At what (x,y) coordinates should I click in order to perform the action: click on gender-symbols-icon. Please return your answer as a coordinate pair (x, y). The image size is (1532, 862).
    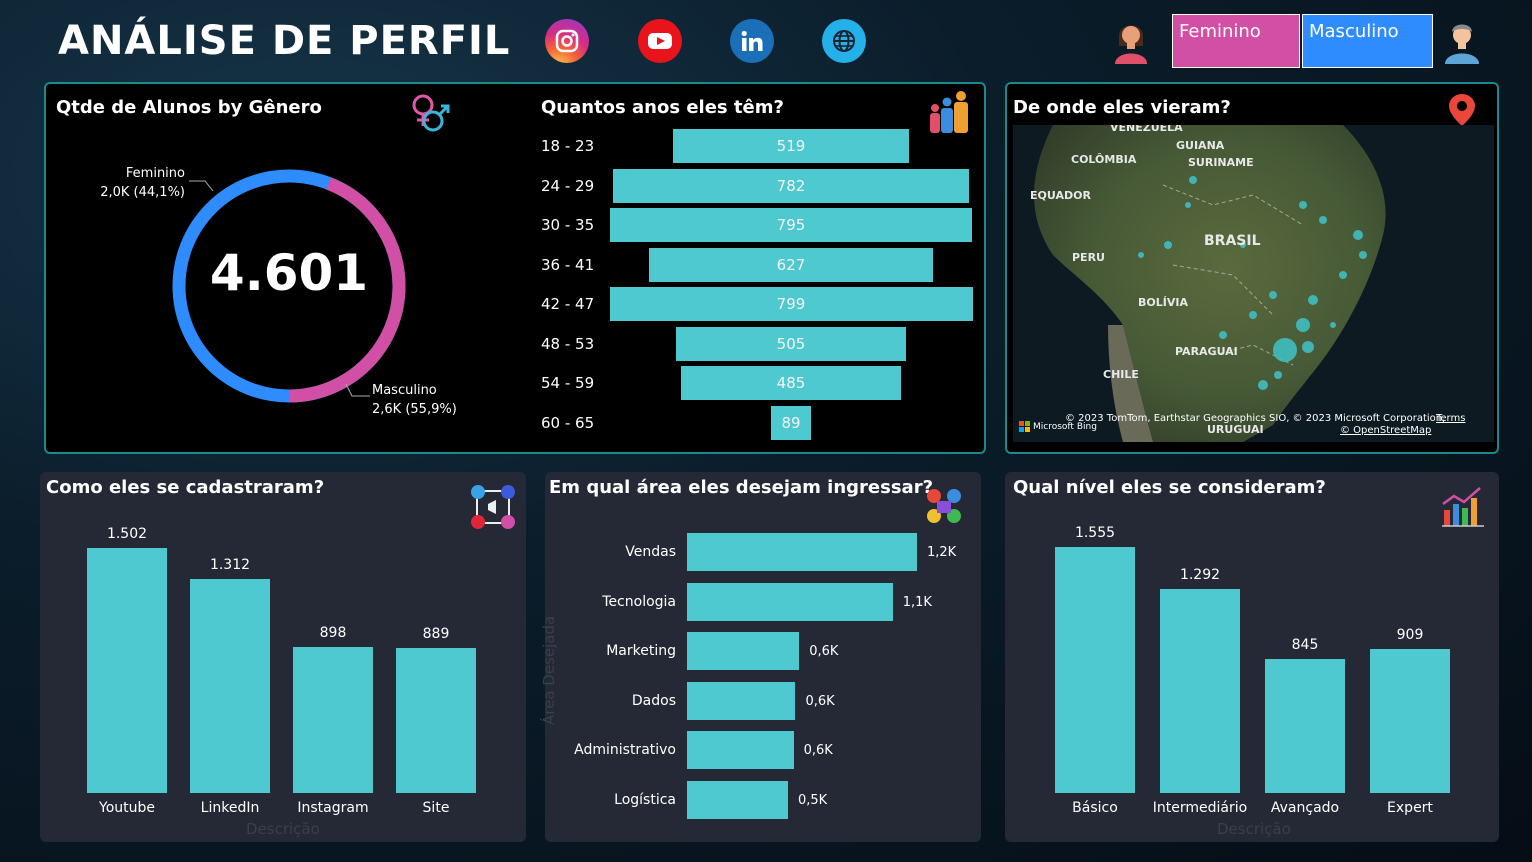
    Looking at the image, I should click on (430, 114).